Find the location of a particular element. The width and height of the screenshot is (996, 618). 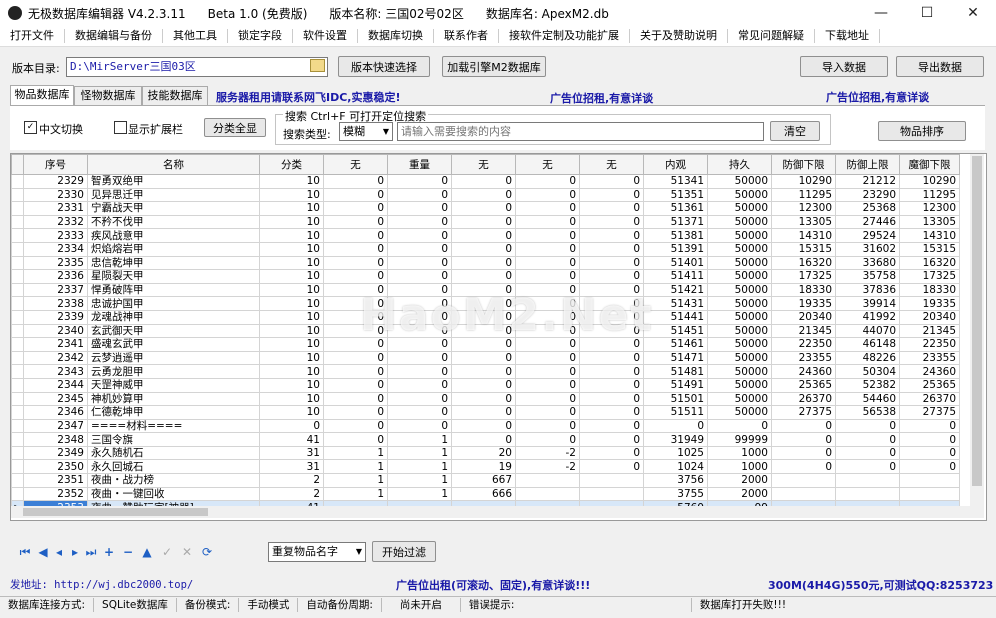

table-cell: 疾风战意甲 is located at coordinates (173, 235).